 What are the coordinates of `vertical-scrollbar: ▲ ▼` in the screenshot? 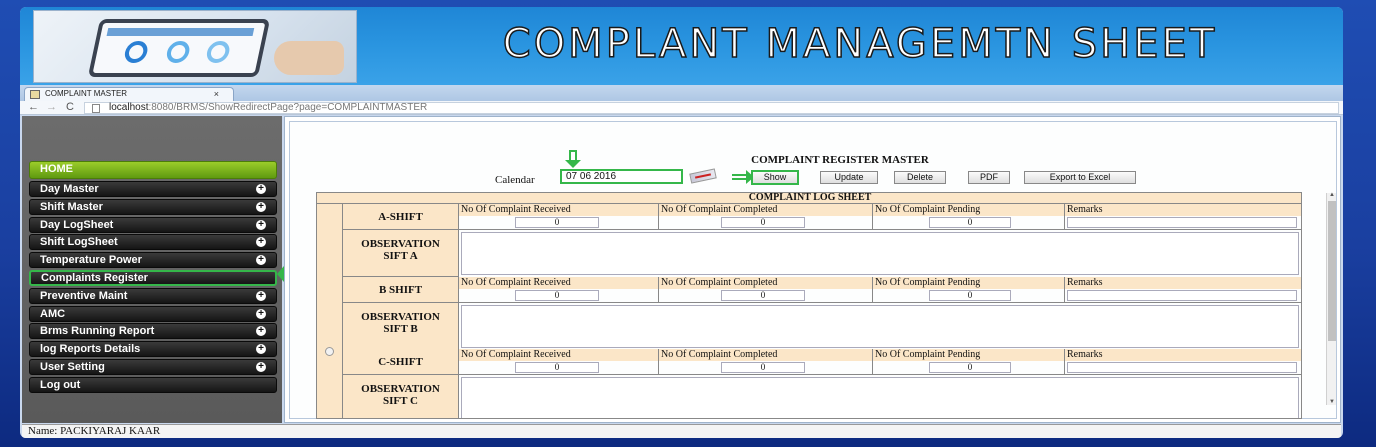 It's located at (1331, 298).